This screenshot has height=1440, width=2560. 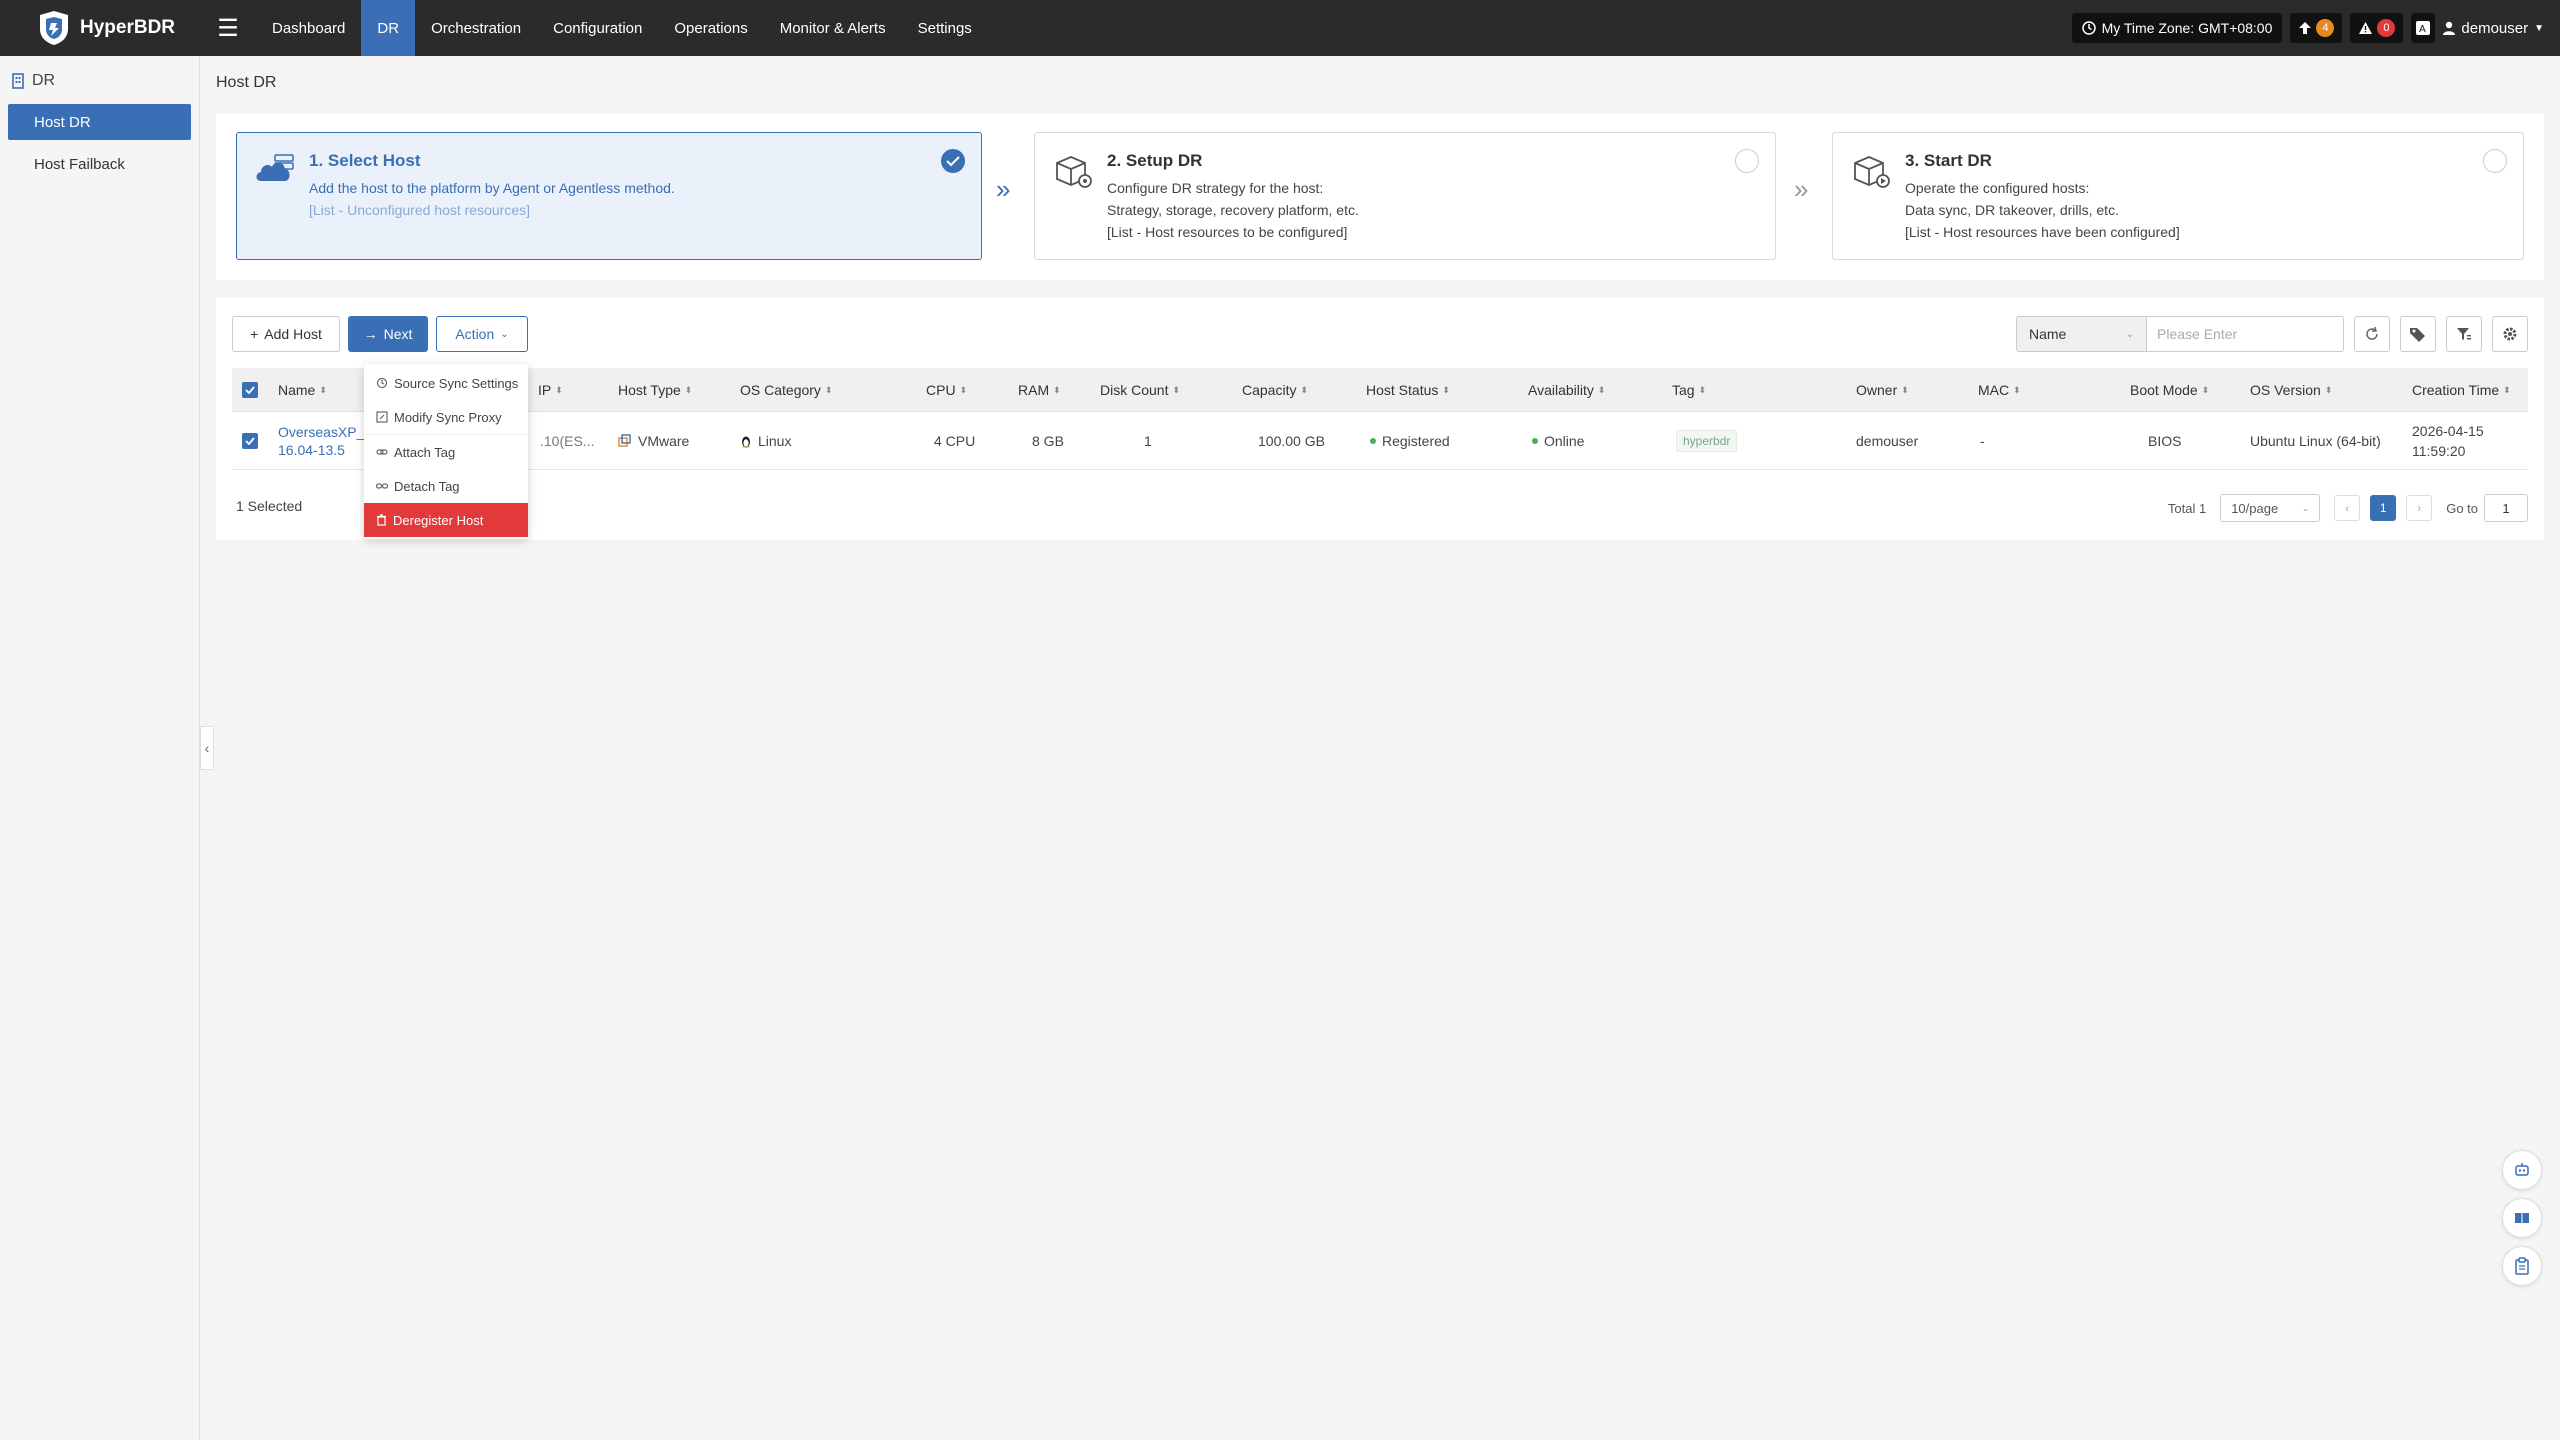 I want to click on checkbox-checked-icon, so click(x=250, y=390).